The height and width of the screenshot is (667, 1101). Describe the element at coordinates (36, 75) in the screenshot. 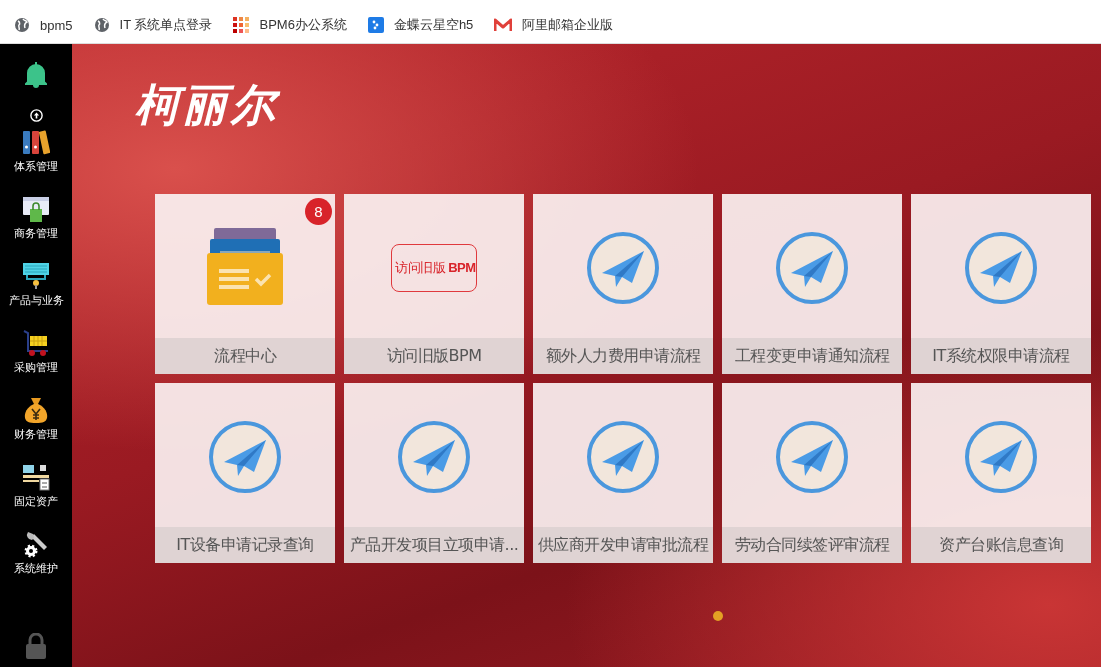

I see `bell-icon` at that location.